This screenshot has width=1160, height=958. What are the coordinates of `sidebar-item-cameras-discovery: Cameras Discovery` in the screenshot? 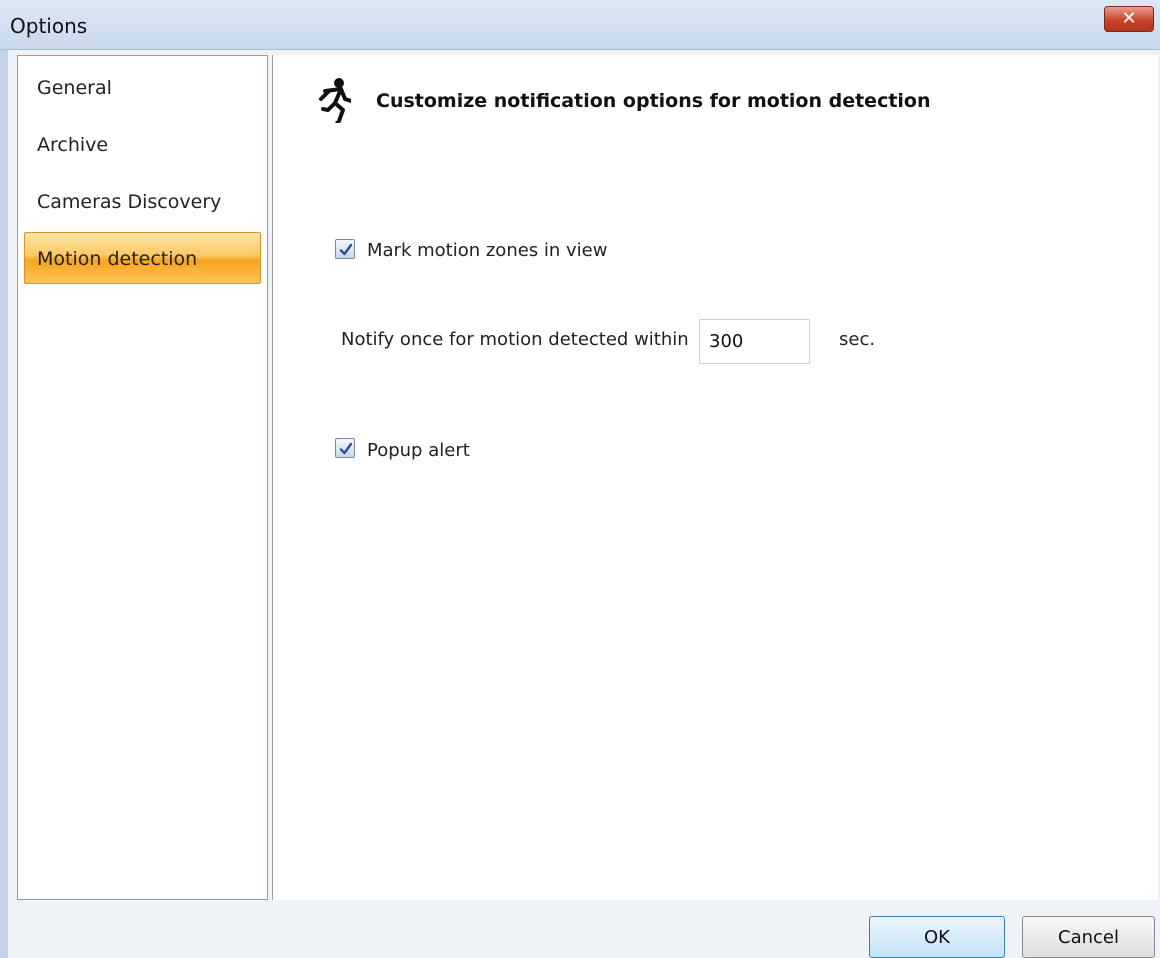 It's located at (142, 201).